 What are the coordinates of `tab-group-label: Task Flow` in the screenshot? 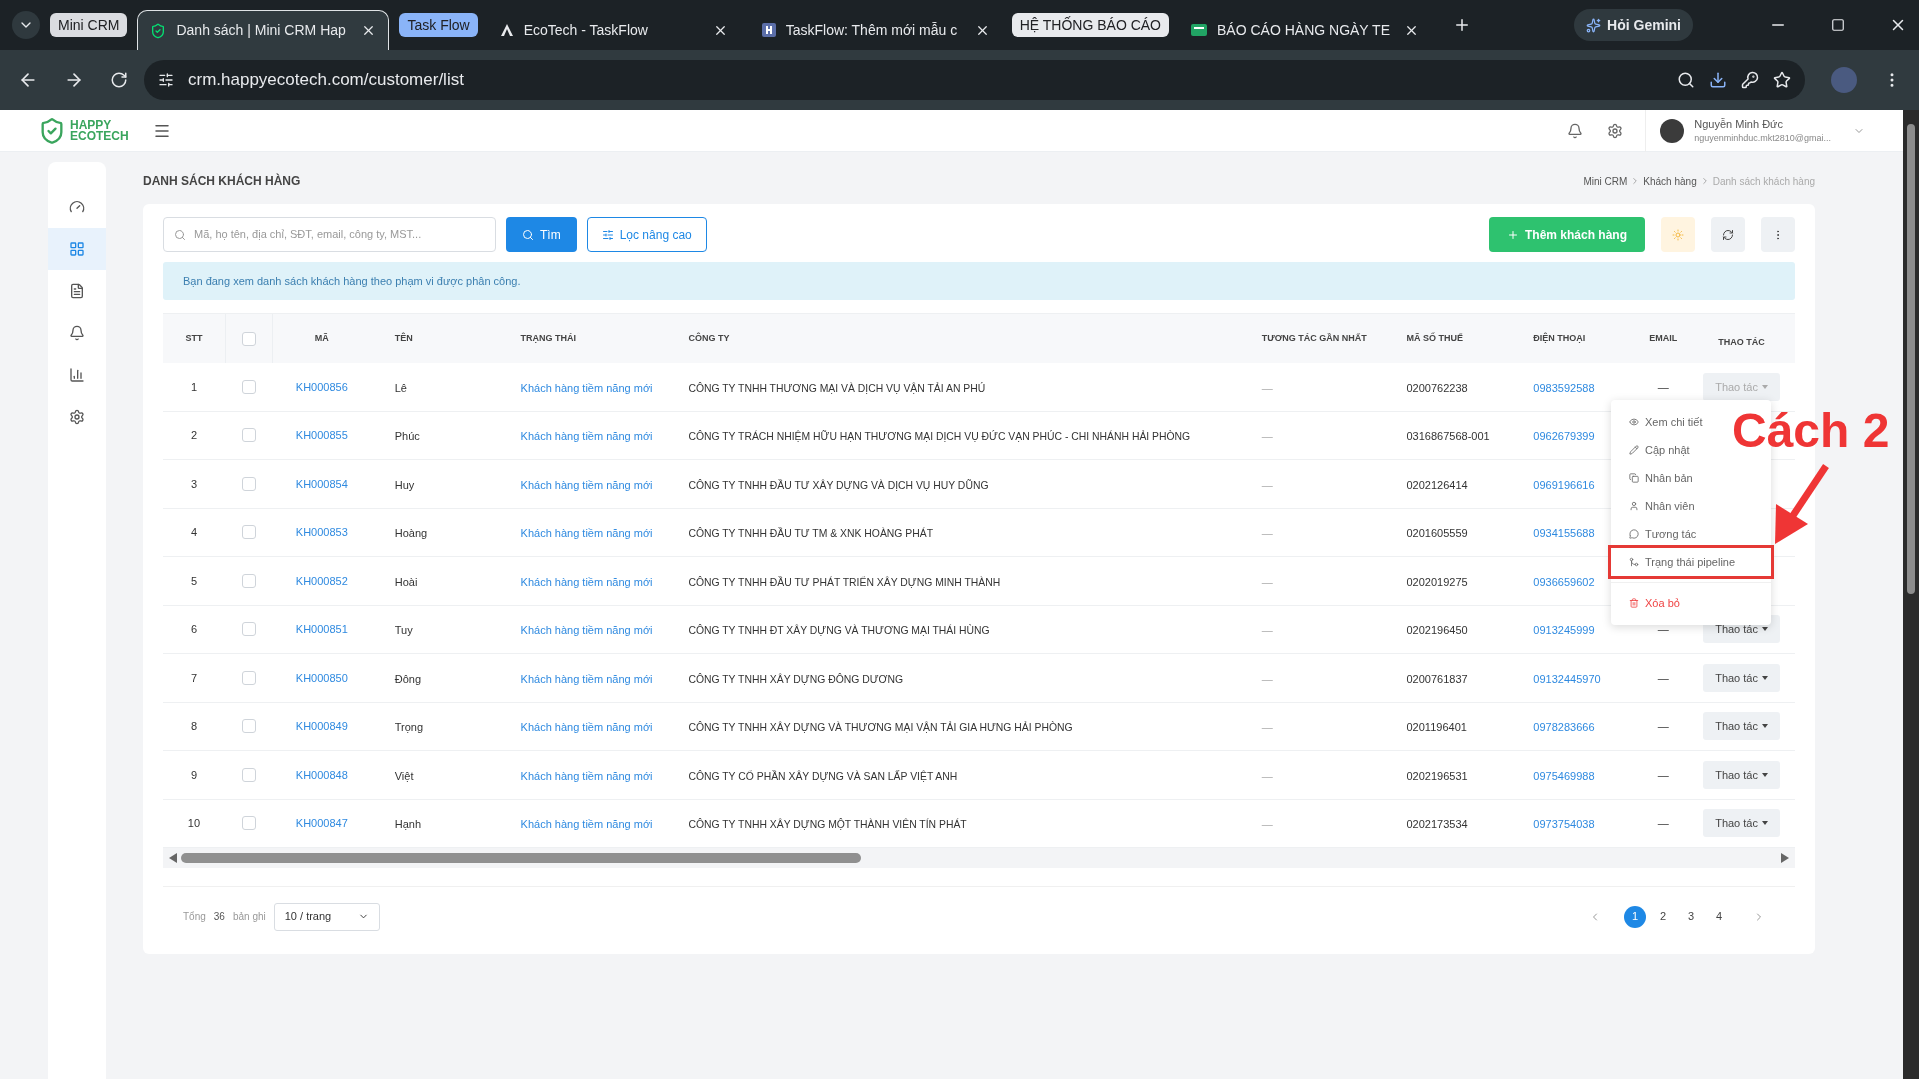 It's located at (438, 25).